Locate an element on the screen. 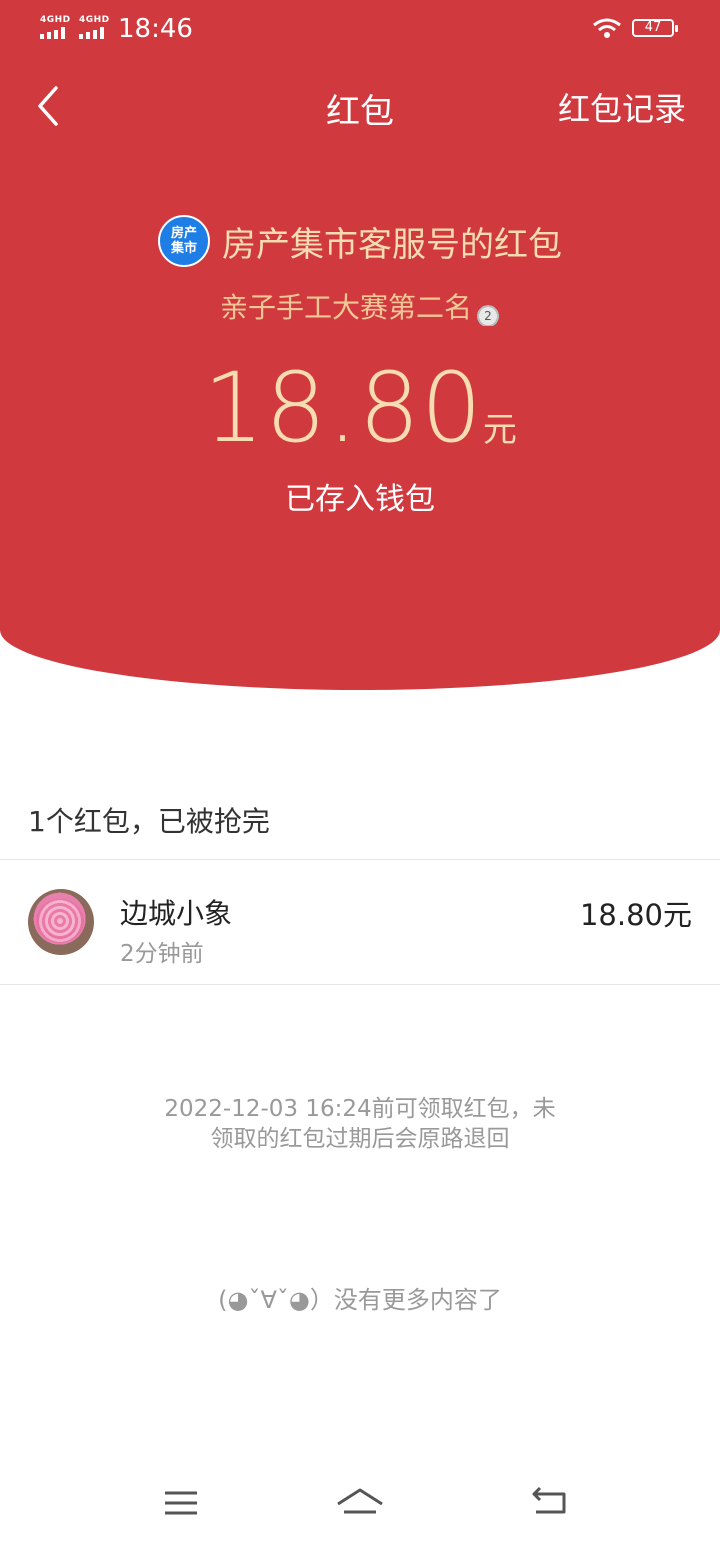 This screenshot has height=1544, width=720. battery-icon: 47 is located at coordinates (655, 28).